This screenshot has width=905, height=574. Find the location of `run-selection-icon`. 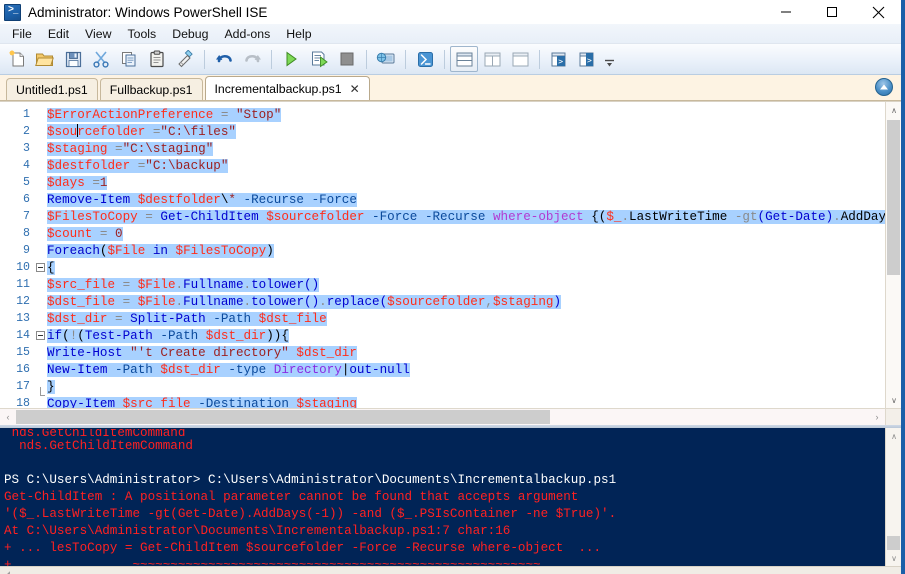

run-selection-icon is located at coordinates (319, 59).